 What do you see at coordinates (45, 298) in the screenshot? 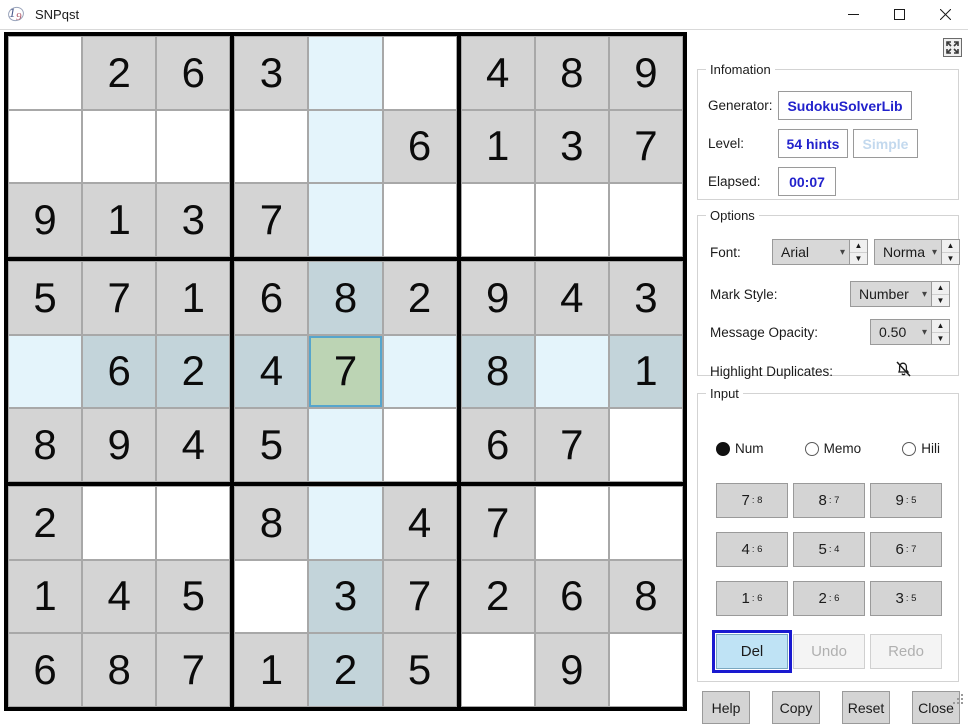
I see `sudoku-cell-r4-c1: 5` at bounding box center [45, 298].